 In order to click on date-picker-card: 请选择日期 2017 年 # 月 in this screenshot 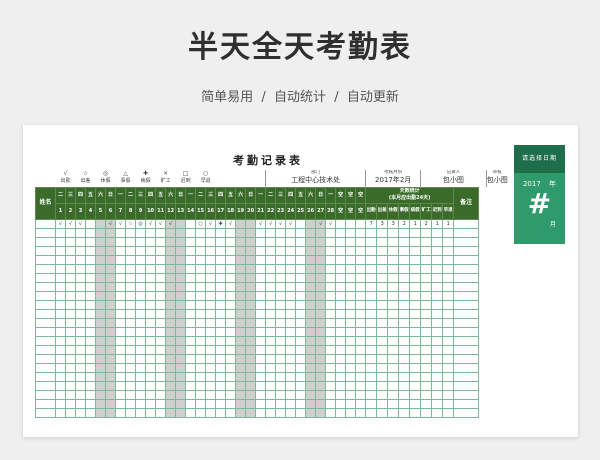, I will do `click(539, 194)`.